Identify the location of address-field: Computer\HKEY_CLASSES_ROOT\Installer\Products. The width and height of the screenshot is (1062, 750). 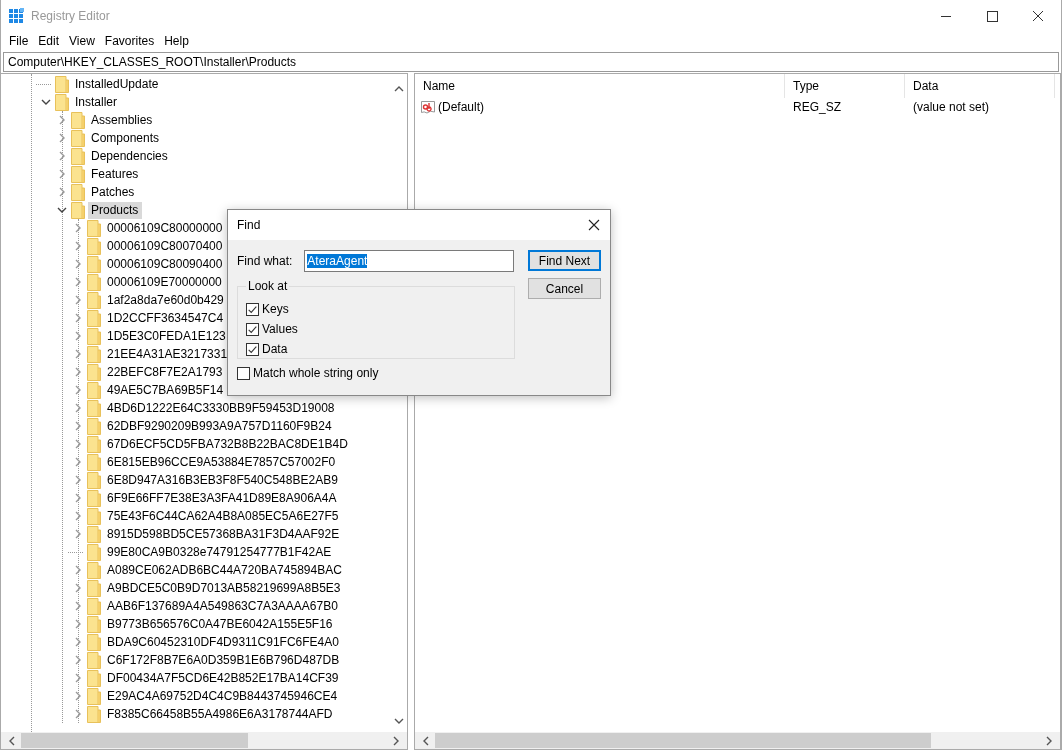
(531, 62).